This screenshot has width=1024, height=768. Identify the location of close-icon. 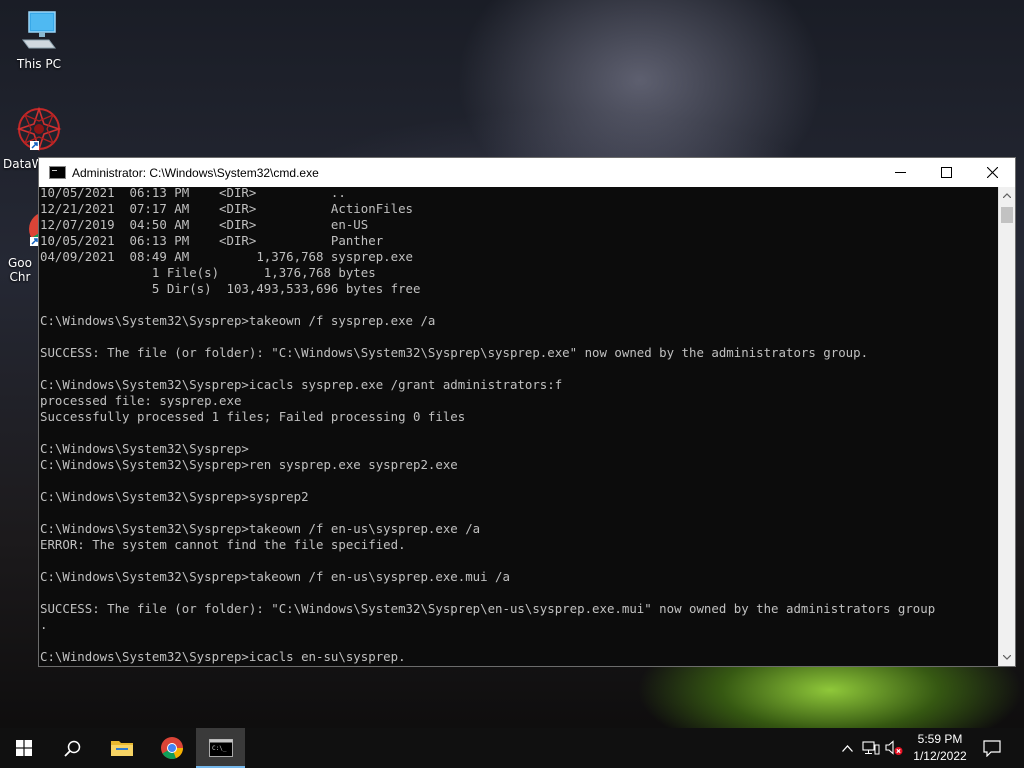
(992, 172).